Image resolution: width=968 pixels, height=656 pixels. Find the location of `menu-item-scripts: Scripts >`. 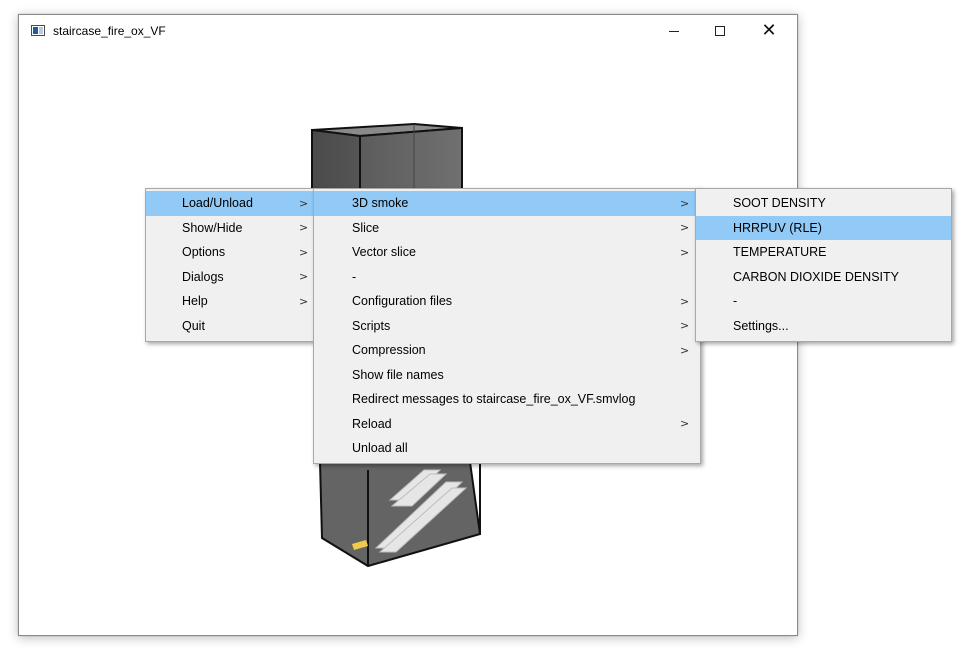

menu-item-scripts: Scripts > is located at coordinates (507, 326).